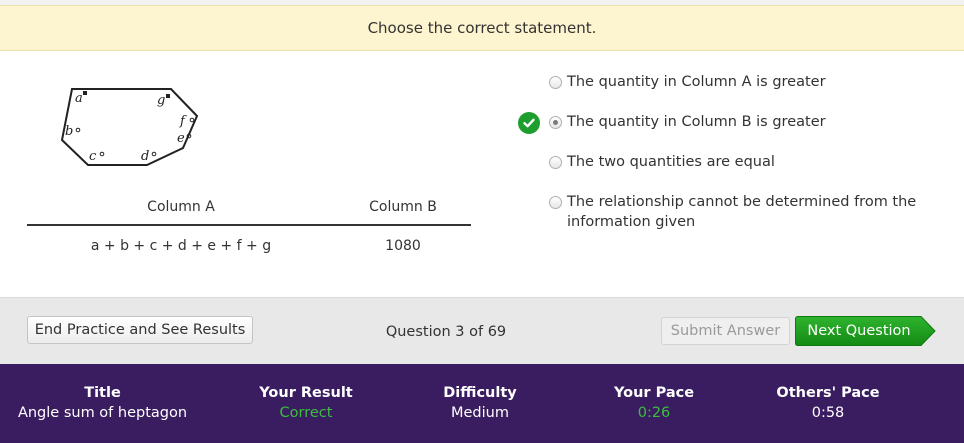  What do you see at coordinates (69, 131) in the screenshot?
I see `angle-label-b: b` at bounding box center [69, 131].